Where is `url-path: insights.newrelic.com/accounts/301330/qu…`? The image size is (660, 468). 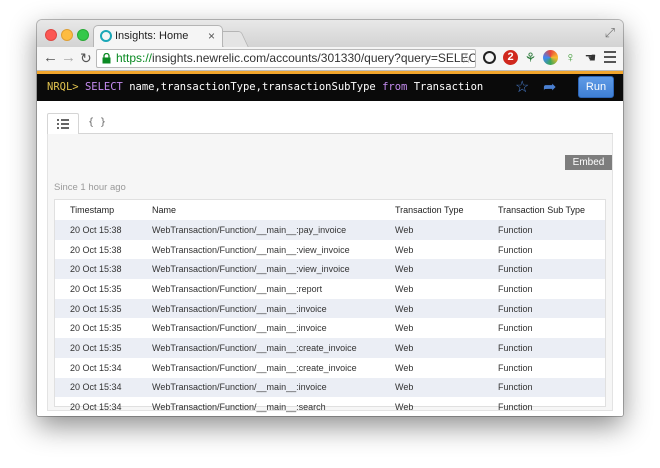 url-path: insights.newrelic.com/accounts/301330/qu… is located at coordinates (313, 58).